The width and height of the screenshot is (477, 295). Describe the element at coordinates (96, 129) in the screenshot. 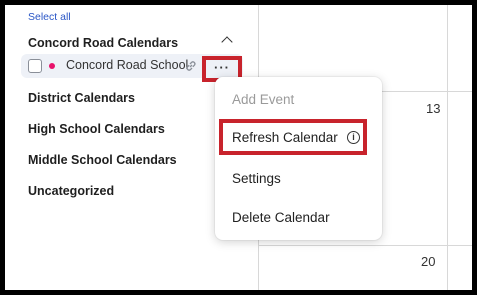

I see `group-high-school-calendars: High School Calendars` at that location.